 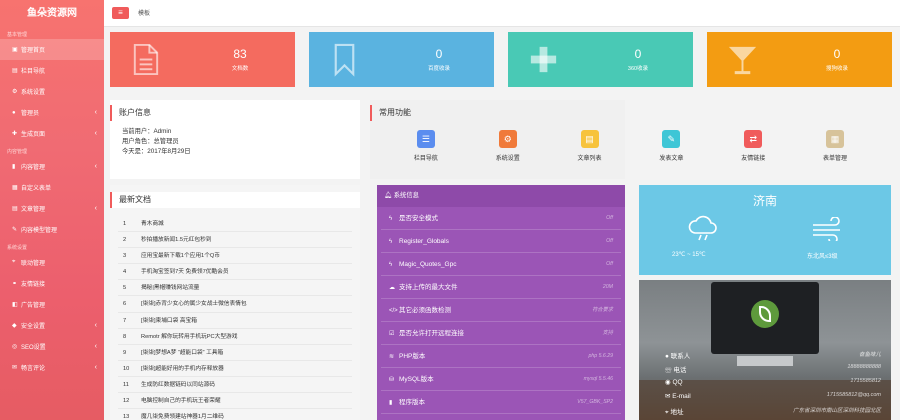 What do you see at coordinates (671, 139) in the screenshot?
I see `brush-icon: ✎` at bounding box center [671, 139].